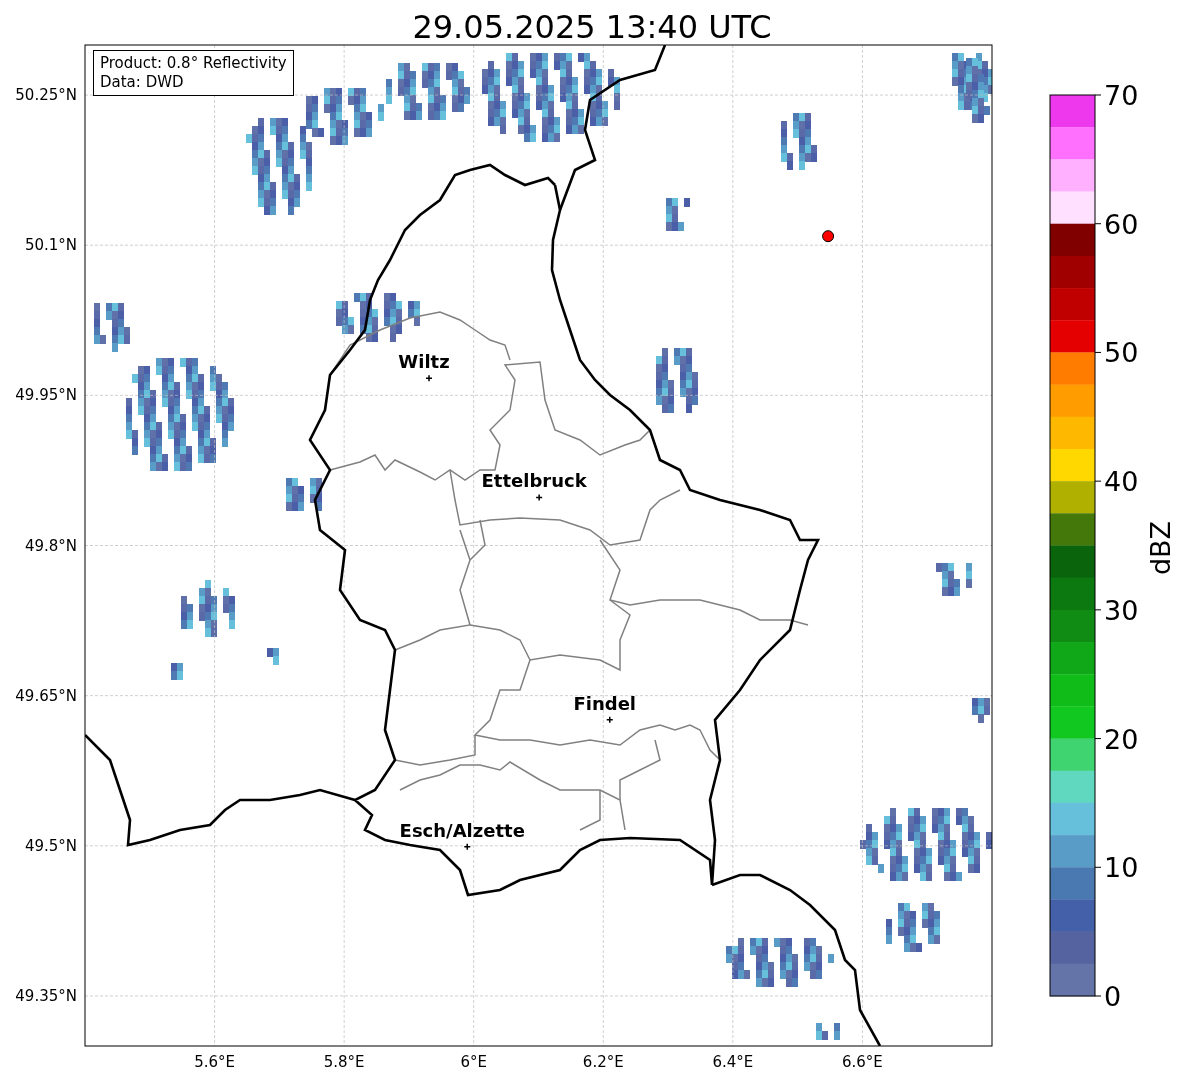 The height and width of the screenshot is (1081, 1184). I want to click on axis-tick-label: 5.8°E, so click(344, 1062).